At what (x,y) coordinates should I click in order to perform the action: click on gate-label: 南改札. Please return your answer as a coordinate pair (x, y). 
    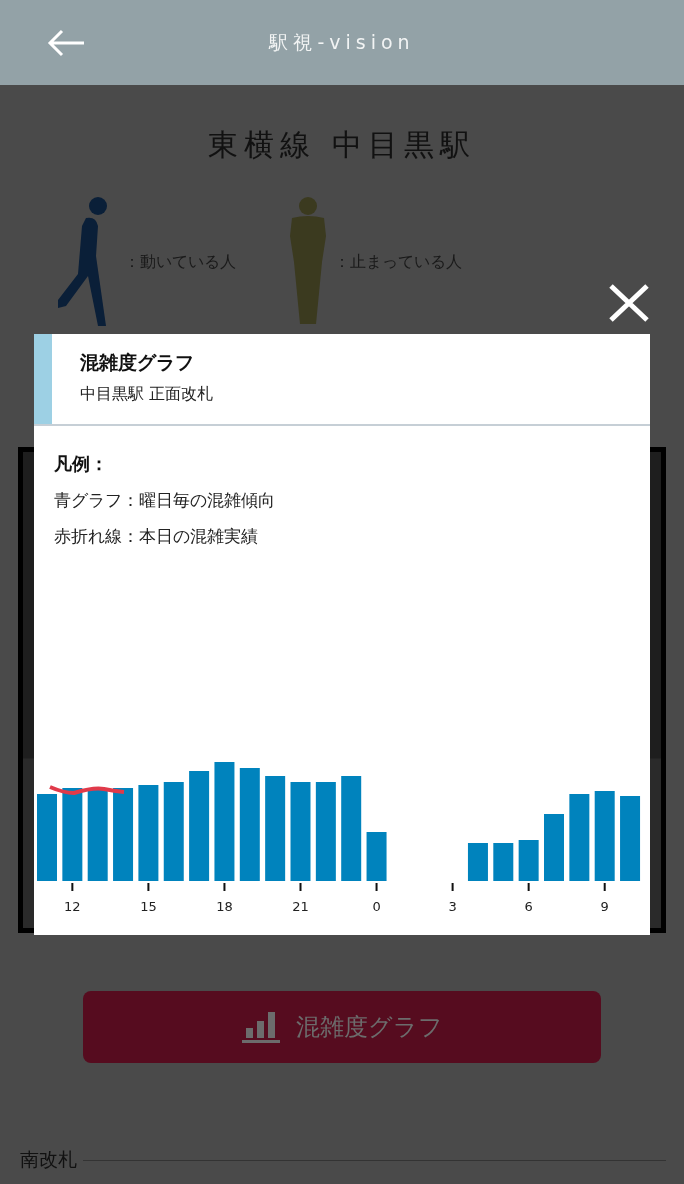
    Looking at the image, I should click on (48, 1159).